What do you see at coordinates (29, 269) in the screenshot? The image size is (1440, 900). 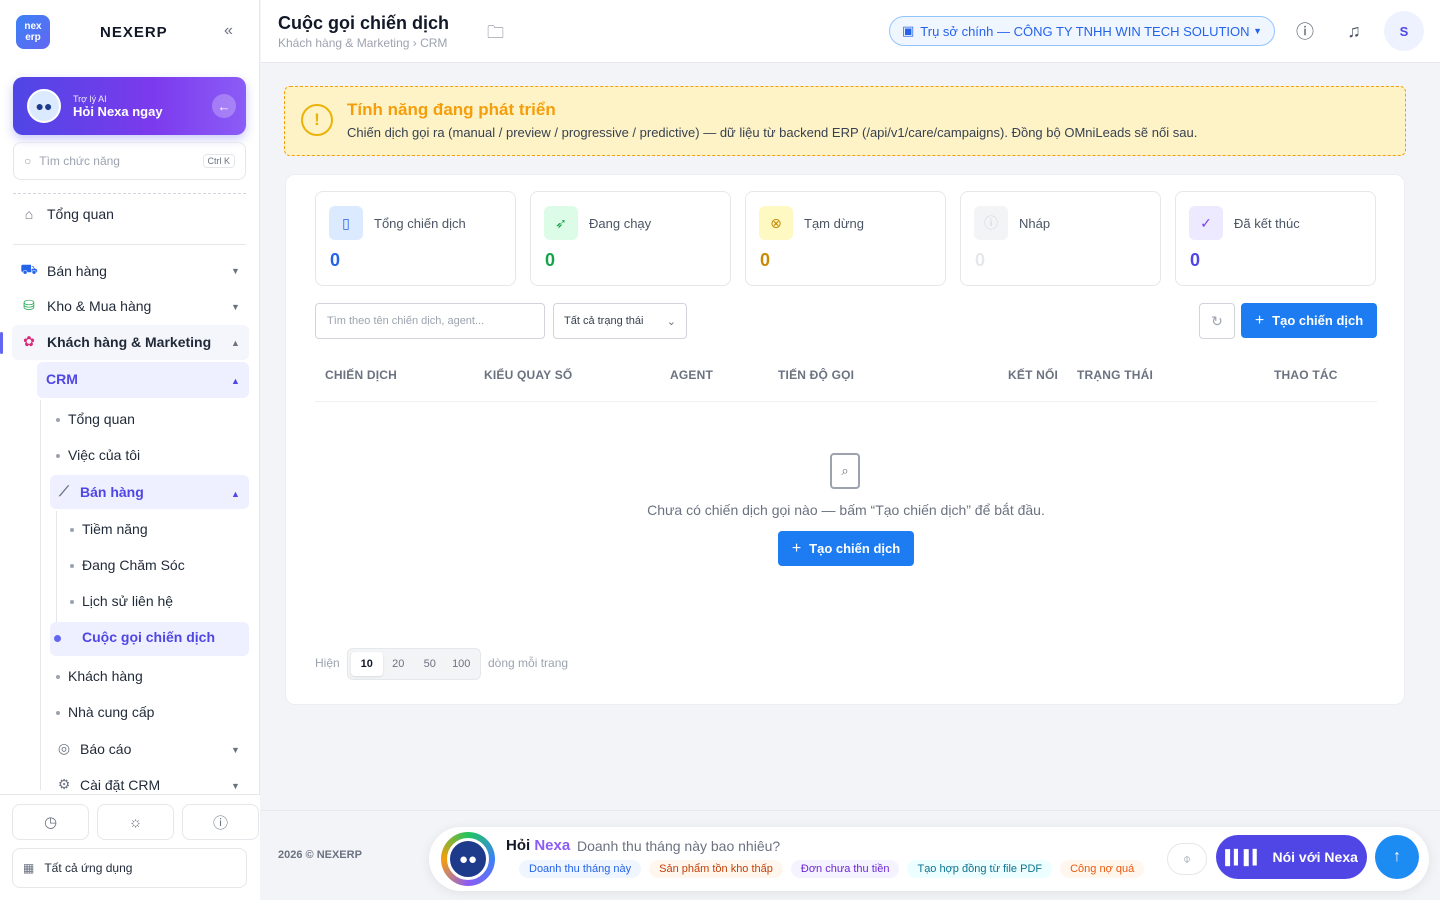 I see `cart-icon: ⛟` at bounding box center [29, 269].